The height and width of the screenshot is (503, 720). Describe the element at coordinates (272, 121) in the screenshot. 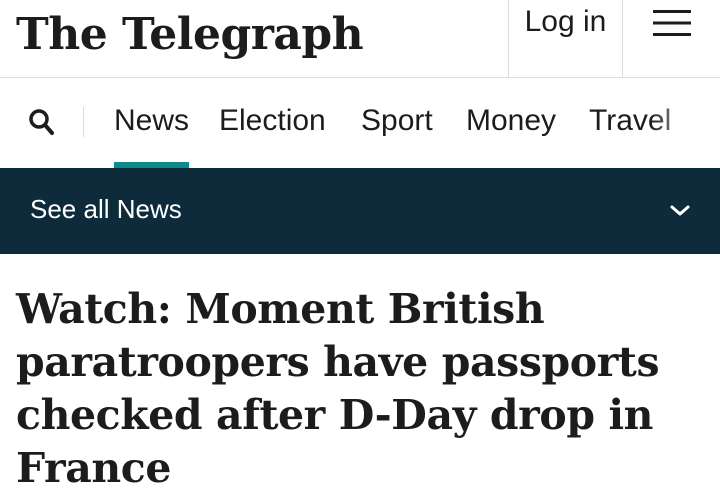

I see `nav-item-election: Election` at that location.